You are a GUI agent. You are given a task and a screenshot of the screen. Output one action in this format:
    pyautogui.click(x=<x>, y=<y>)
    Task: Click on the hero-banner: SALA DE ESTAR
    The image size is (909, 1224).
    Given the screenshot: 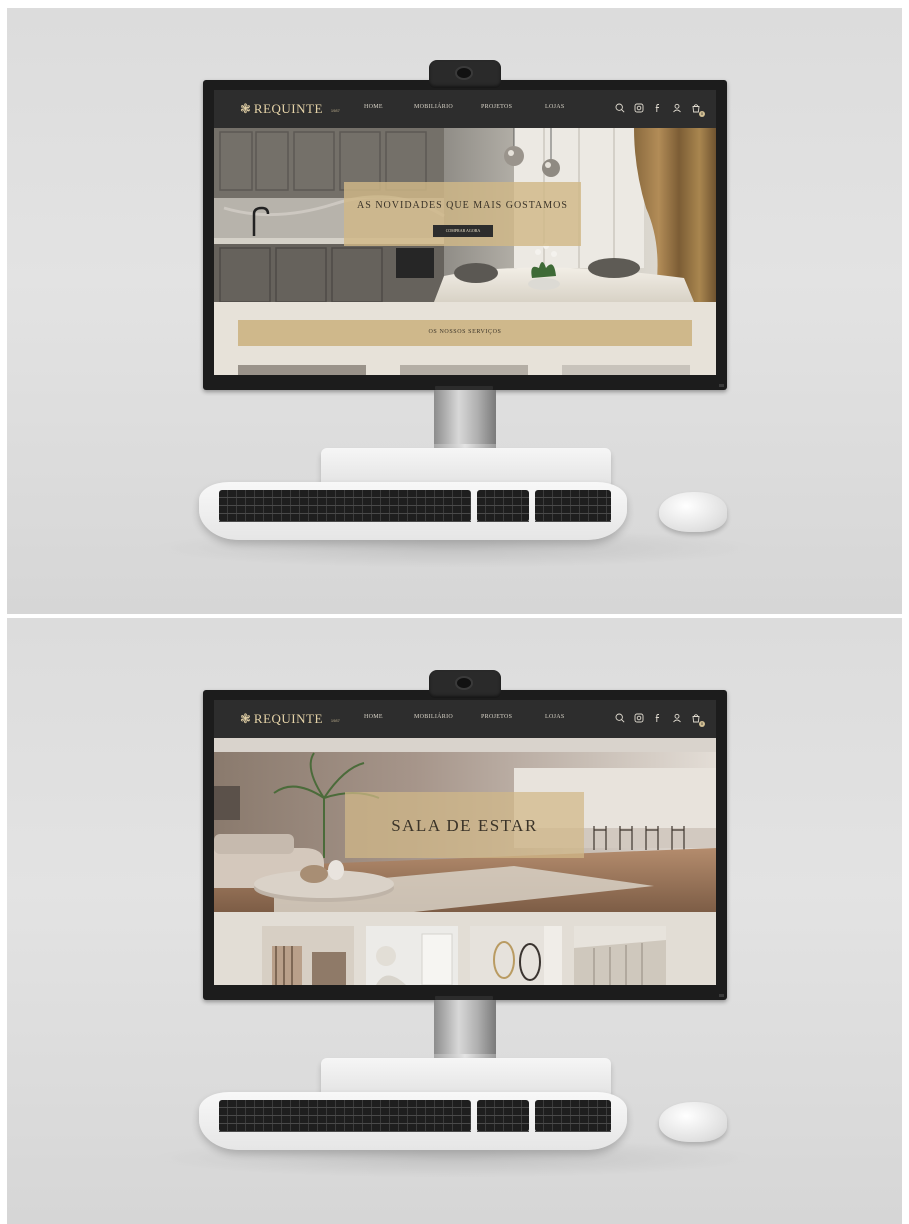 What is the action you would take?
    pyautogui.click(x=465, y=825)
    